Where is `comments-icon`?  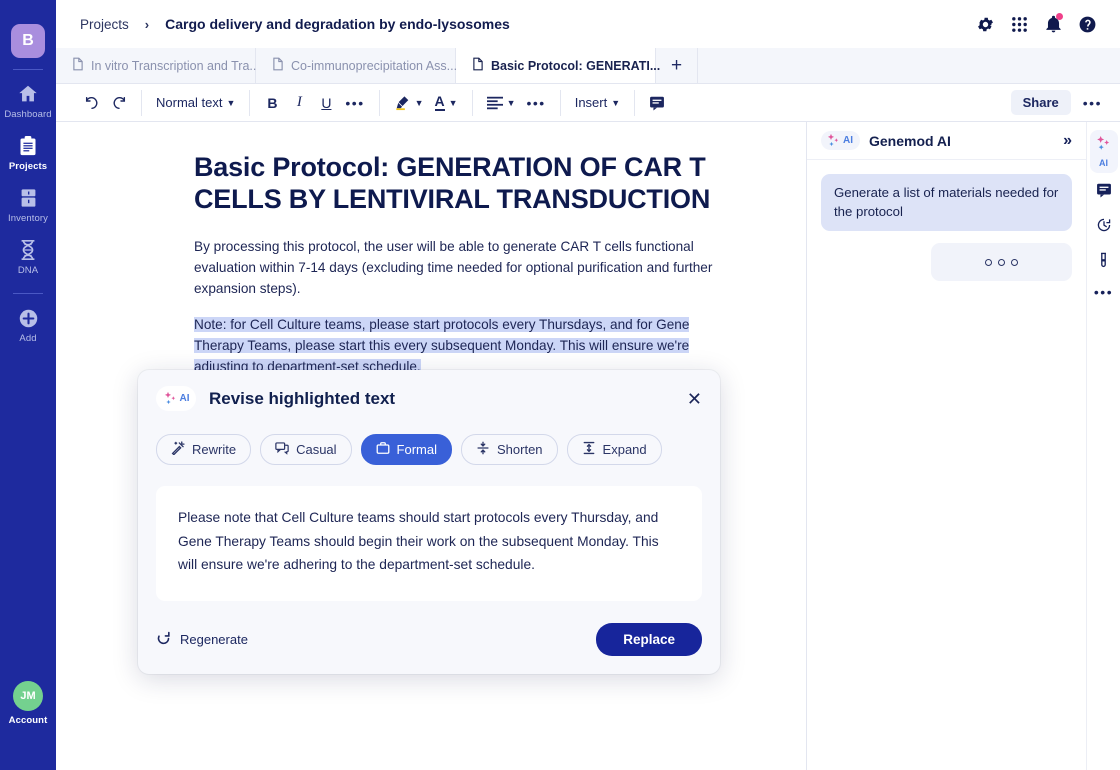 comments-icon is located at coordinates (1104, 192).